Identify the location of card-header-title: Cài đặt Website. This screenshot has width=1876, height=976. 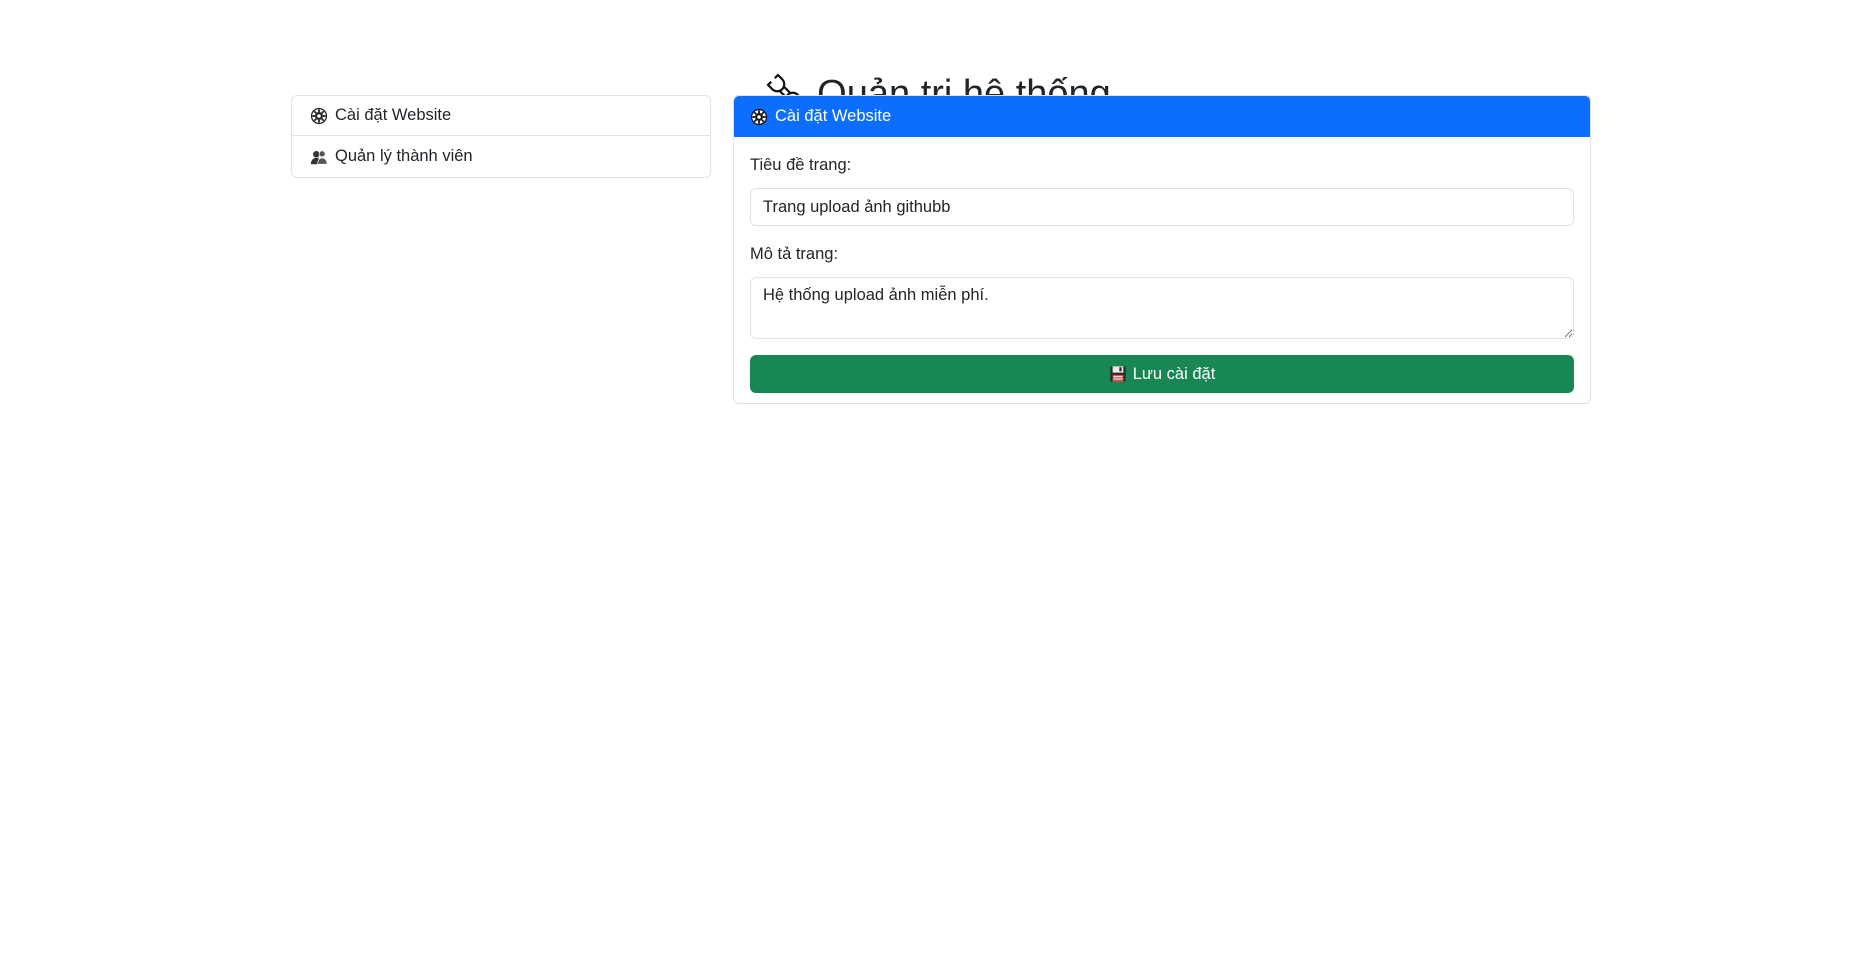
(833, 116).